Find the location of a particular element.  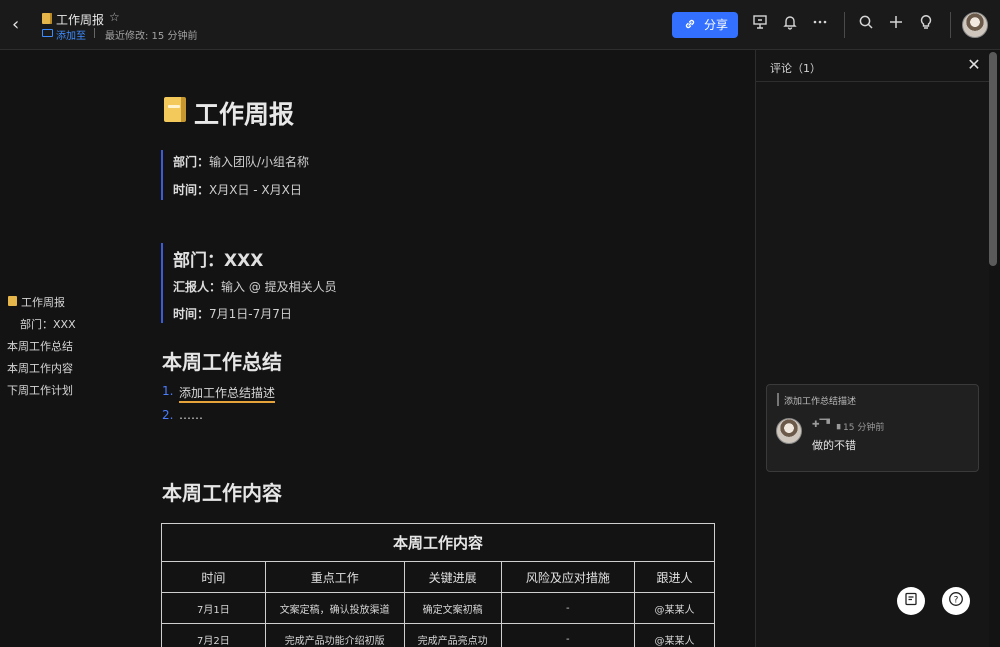

table-header: 跟进人 is located at coordinates (674, 577).